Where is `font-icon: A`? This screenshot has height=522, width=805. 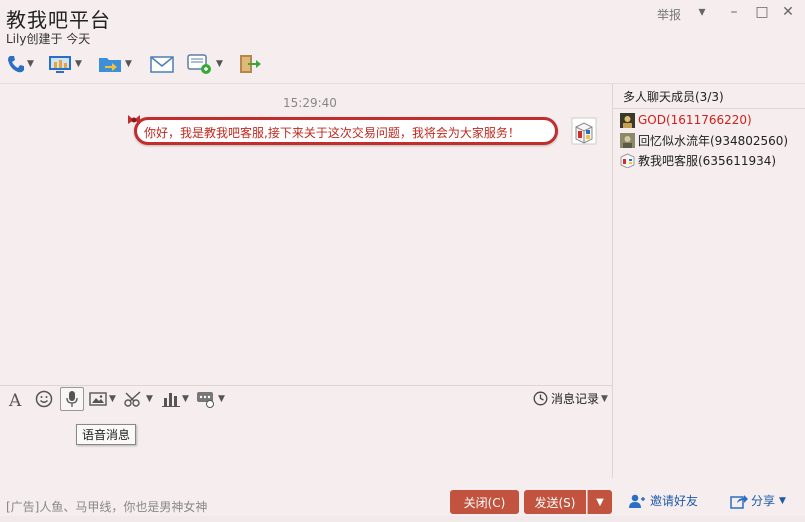
font-icon: A is located at coordinates (15, 399).